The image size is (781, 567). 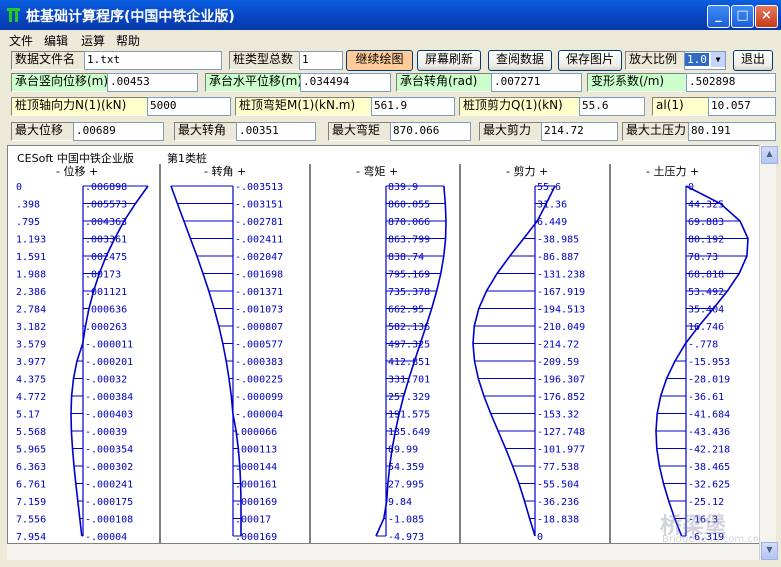 I want to click on moment-value: 89.99, so click(x=403, y=450).